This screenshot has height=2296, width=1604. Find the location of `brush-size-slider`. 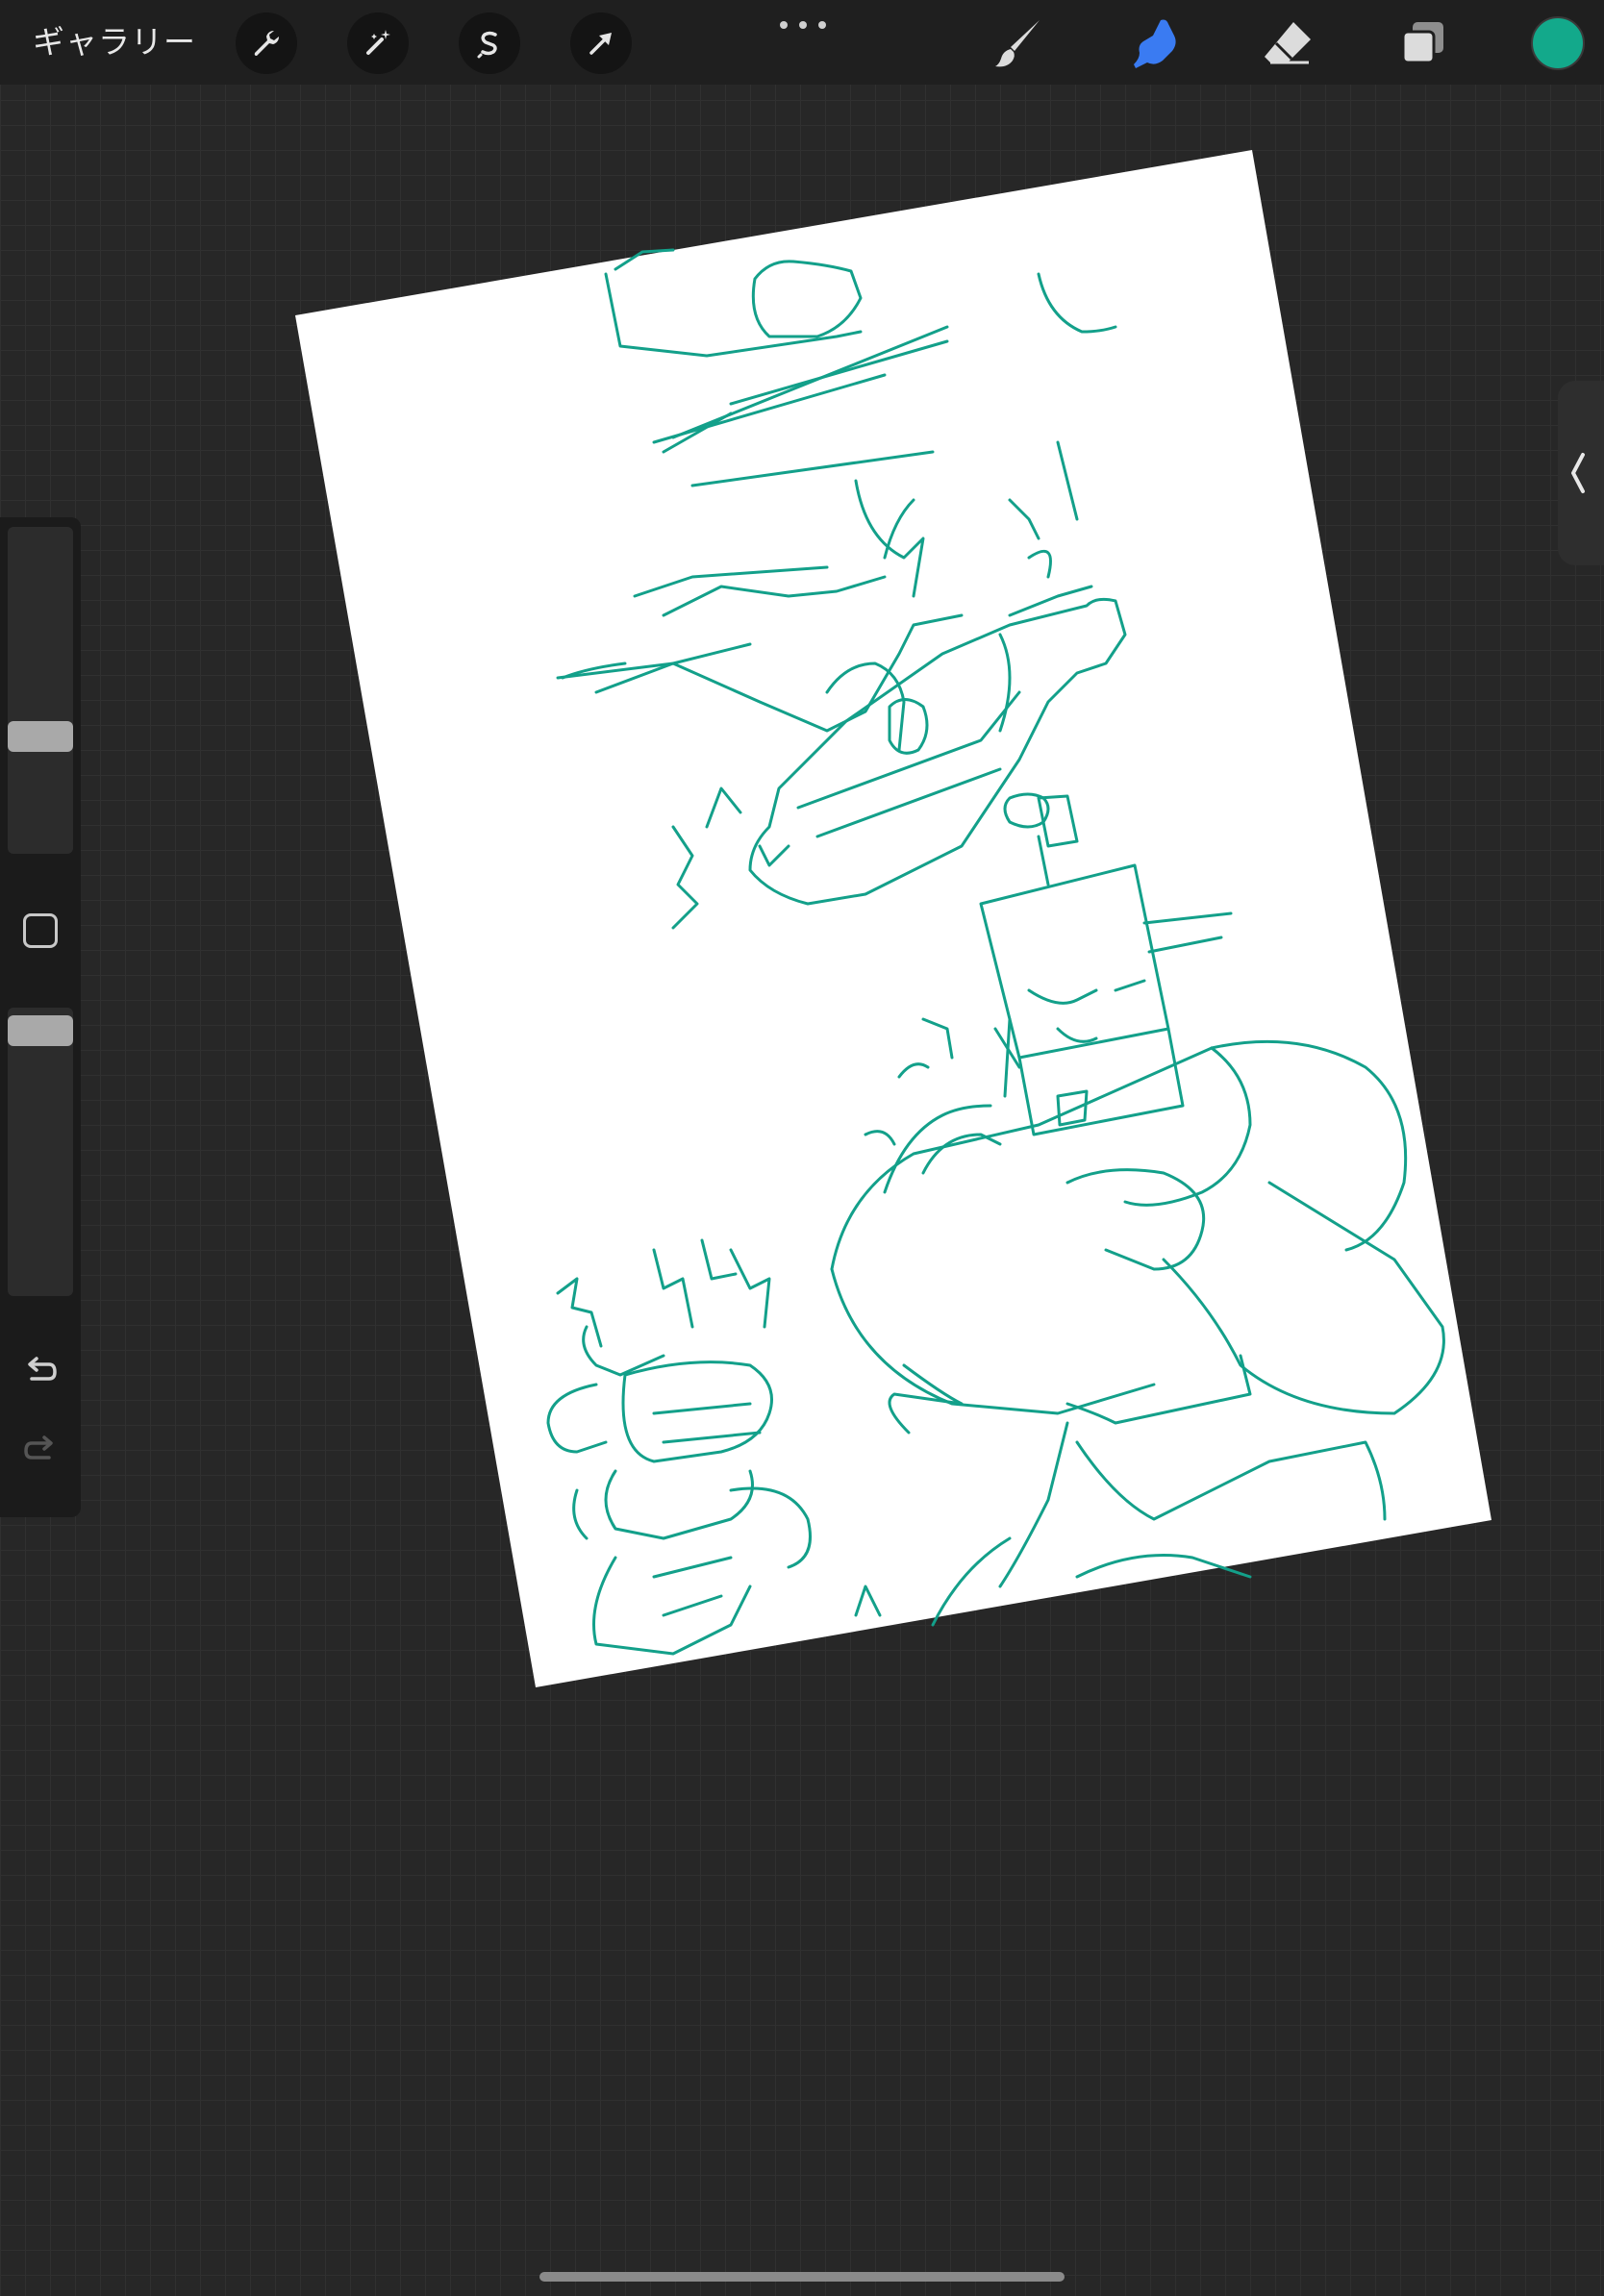

brush-size-slider is located at coordinates (40, 690).